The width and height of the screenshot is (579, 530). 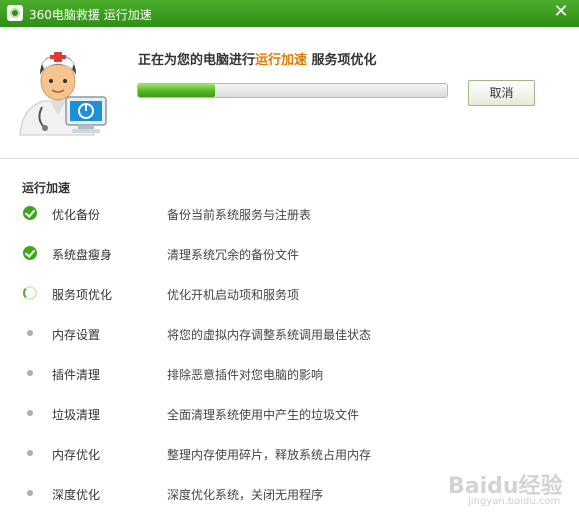 I want to click on divider, so click(x=289, y=158).